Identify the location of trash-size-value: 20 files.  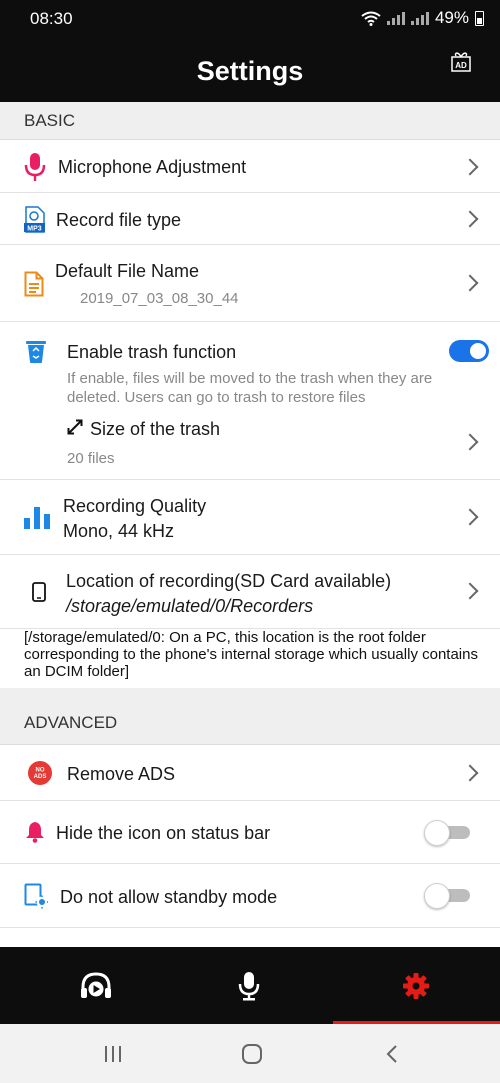
(91, 458).